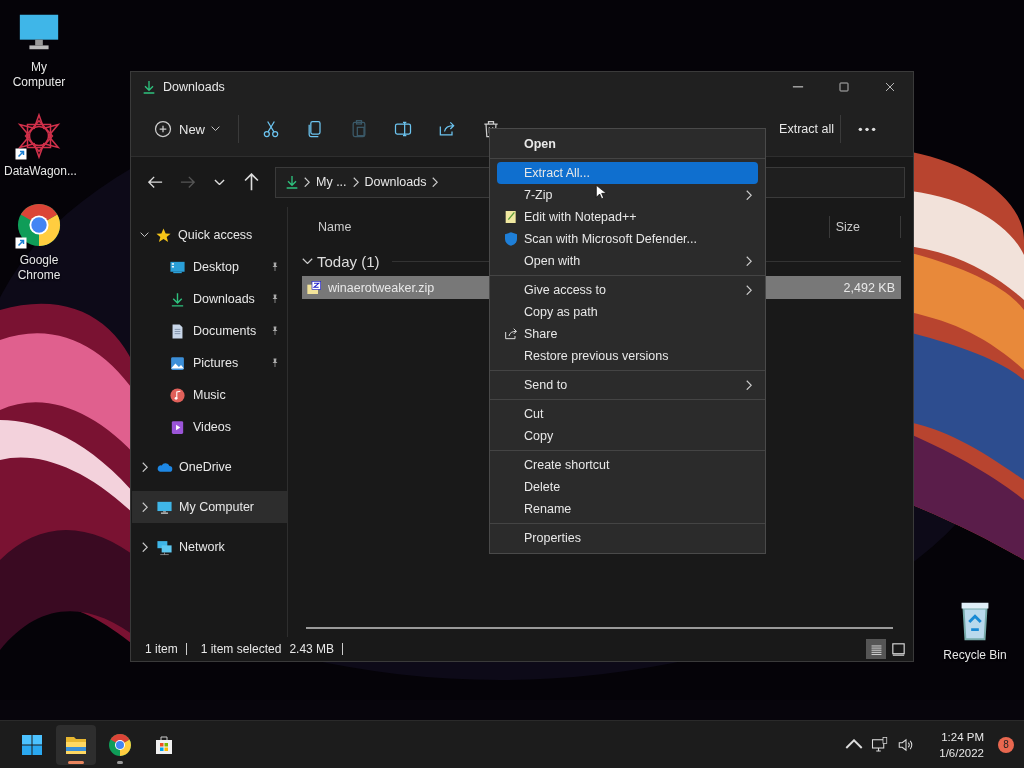  What do you see at coordinates (209, 331) in the screenshot?
I see `sidebar-item: Documents` at bounding box center [209, 331].